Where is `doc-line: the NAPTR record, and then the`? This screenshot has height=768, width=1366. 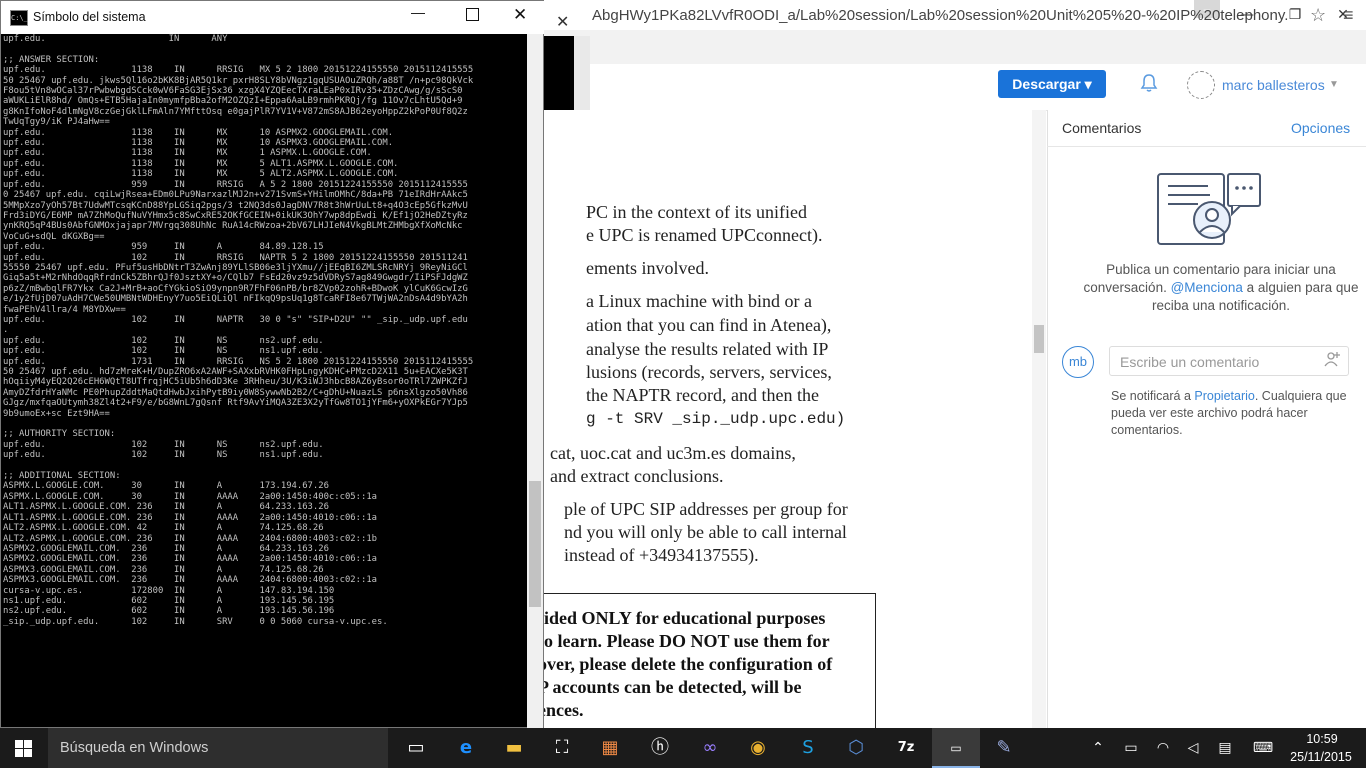 doc-line: the NAPTR record, and then the is located at coordinates (702, 395).